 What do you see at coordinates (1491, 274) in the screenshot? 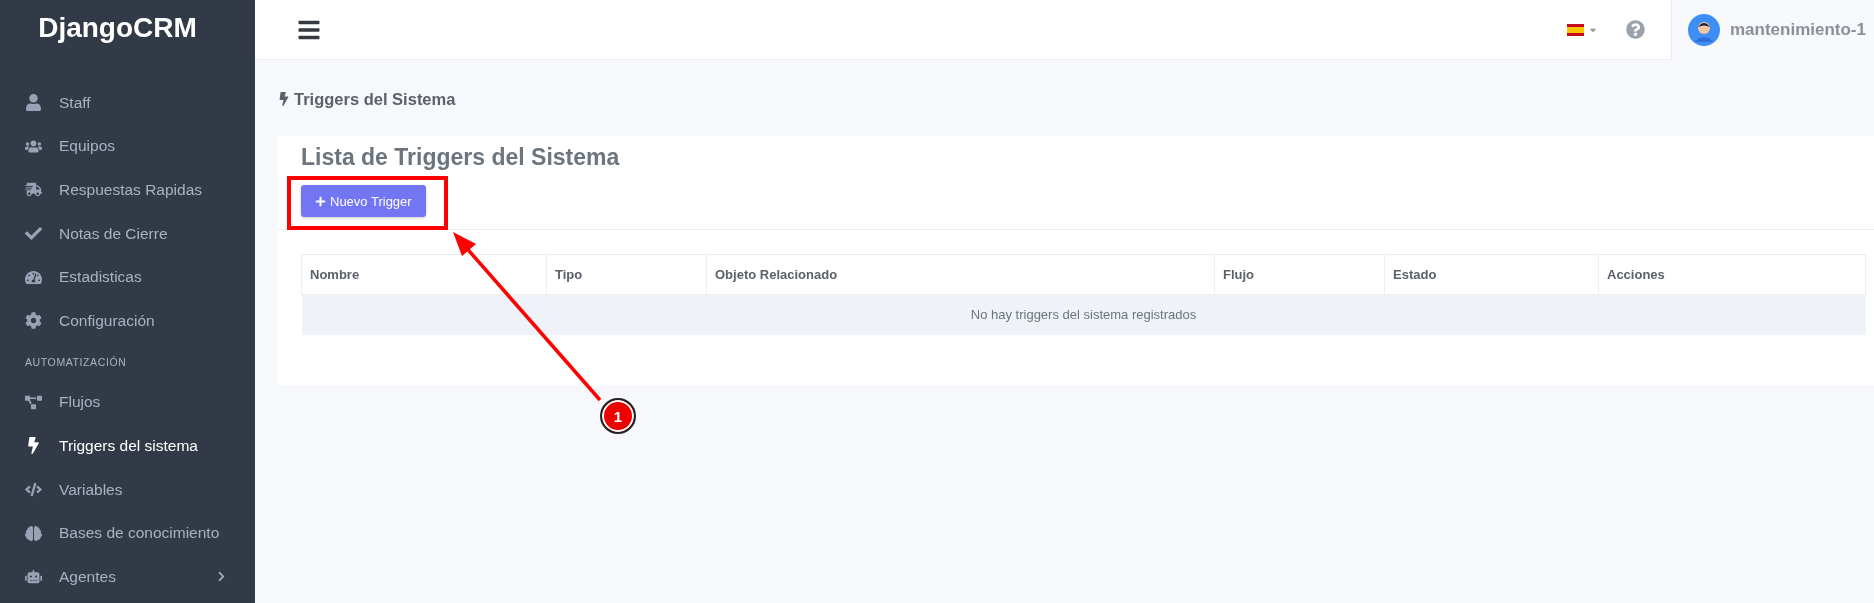
I see `column-header: Estado` at bounding box center [1491, 274].